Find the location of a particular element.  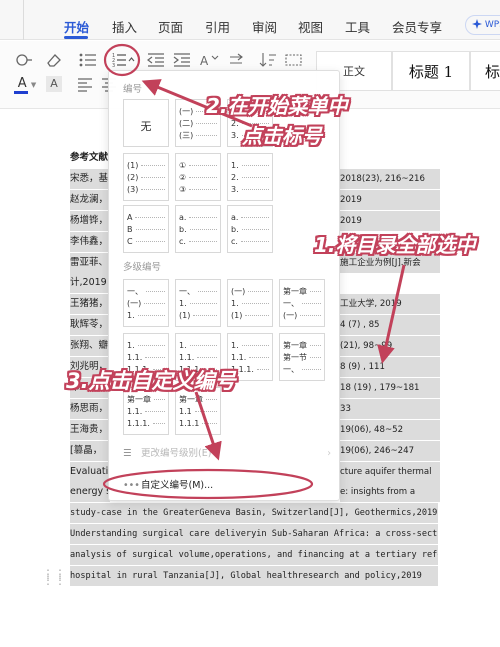

tile-level-label: a. is located at coordinates (235, 217).